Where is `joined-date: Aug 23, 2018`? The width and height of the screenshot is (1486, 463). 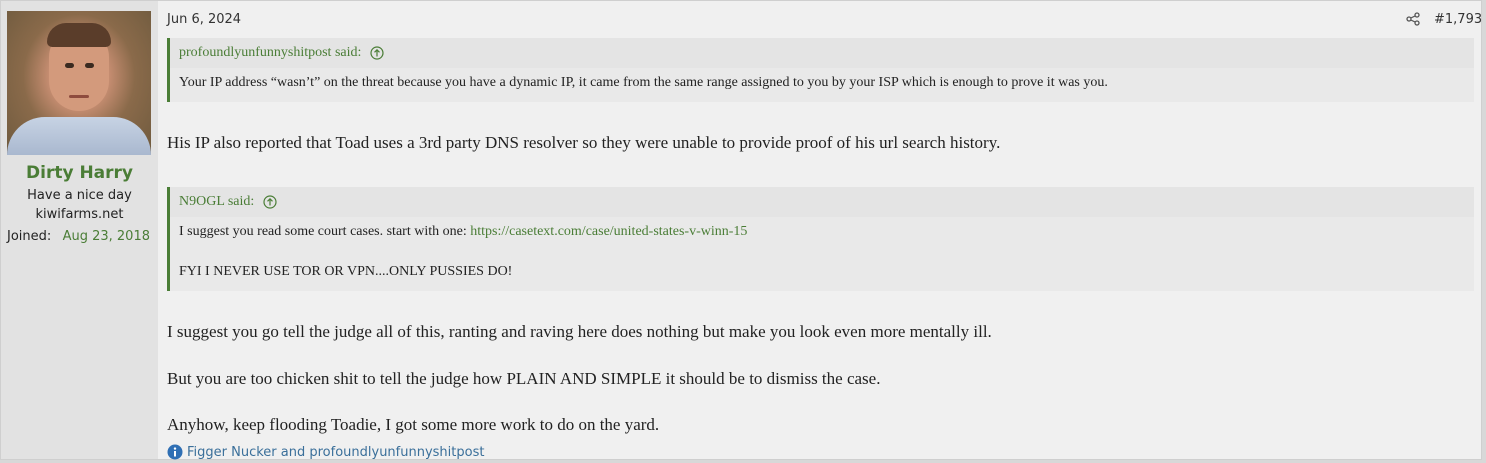
joined-date: Aug 23, 2018 is located at coordinates (106, 236).